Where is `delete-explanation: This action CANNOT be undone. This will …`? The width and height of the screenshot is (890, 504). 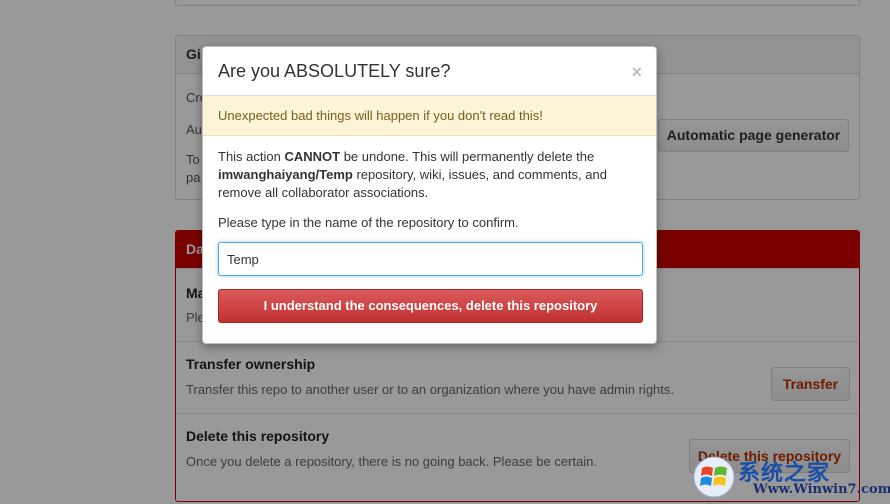
delete-explanation: This action CANNOT be undone. This will … is located at coordinates (428, 175).